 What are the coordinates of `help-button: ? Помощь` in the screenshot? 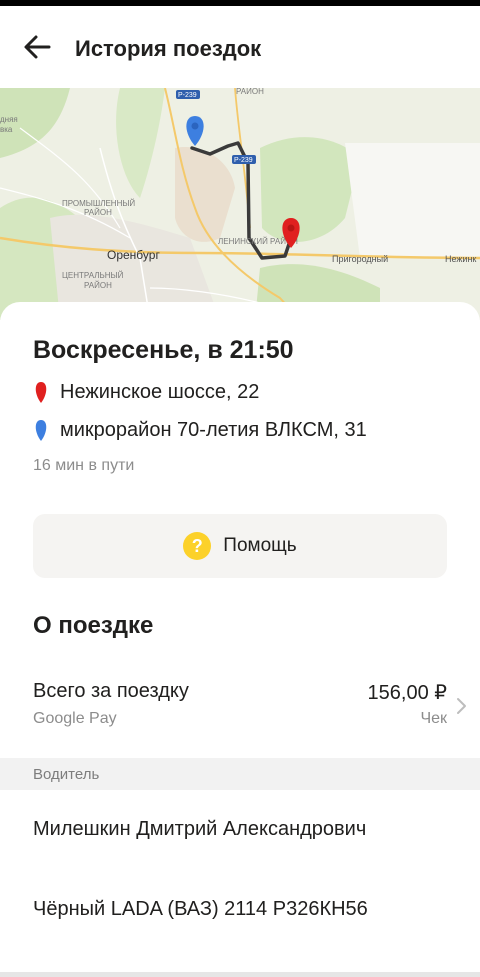 It's located at (240, 546).